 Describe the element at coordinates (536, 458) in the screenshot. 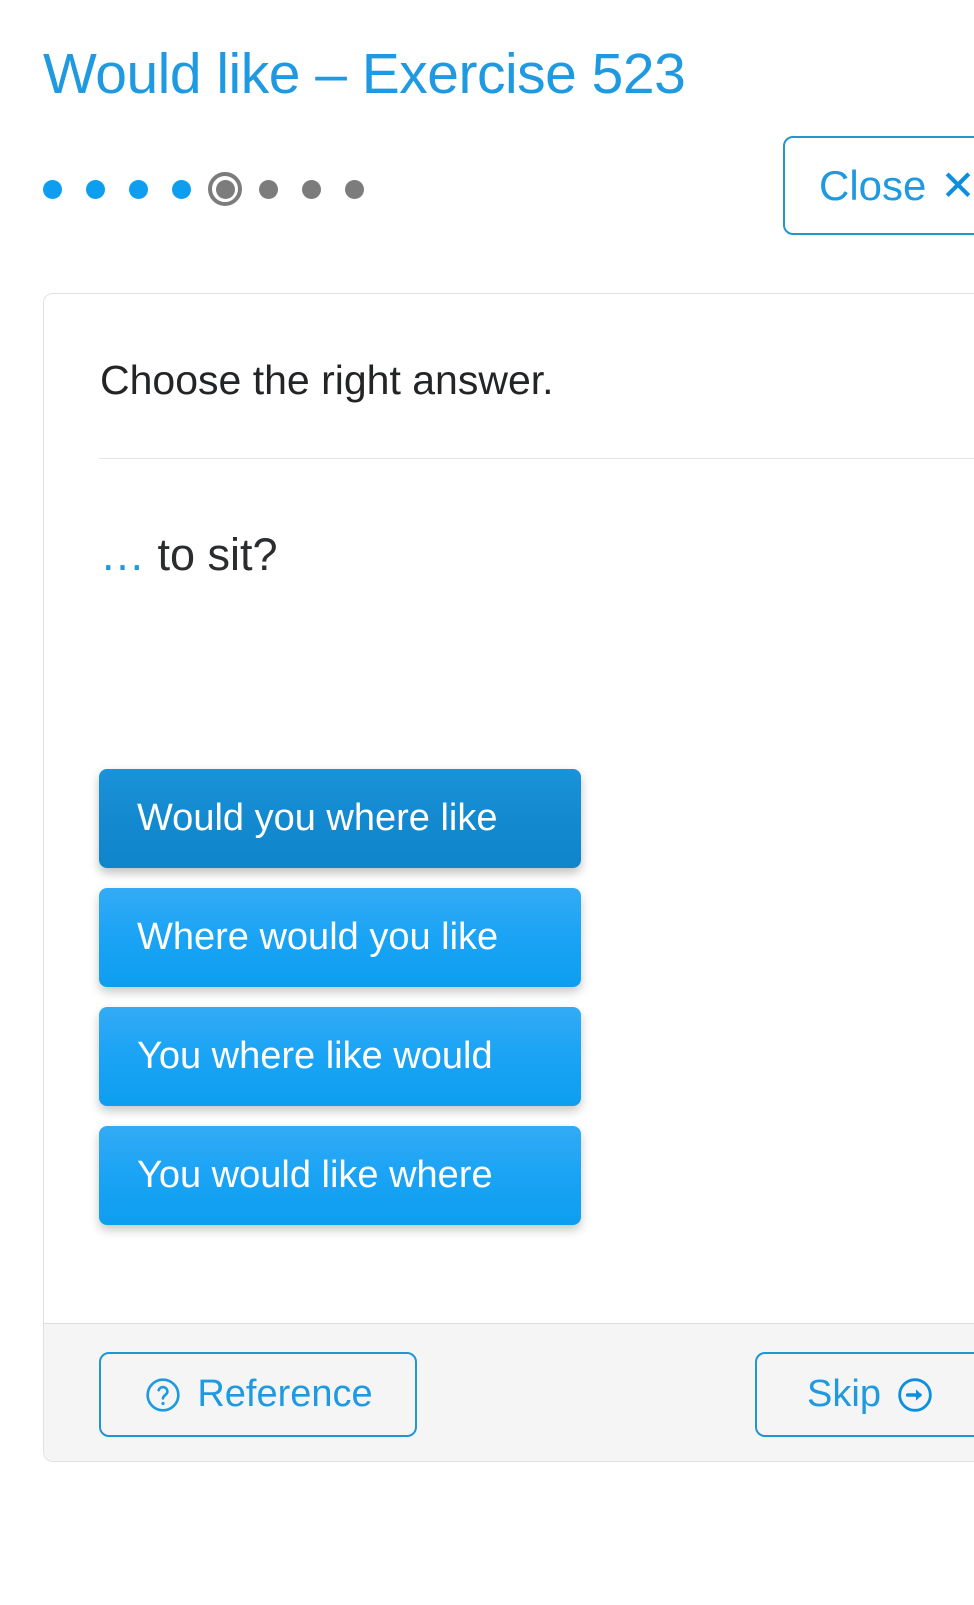

I see `section-divider` at that location.